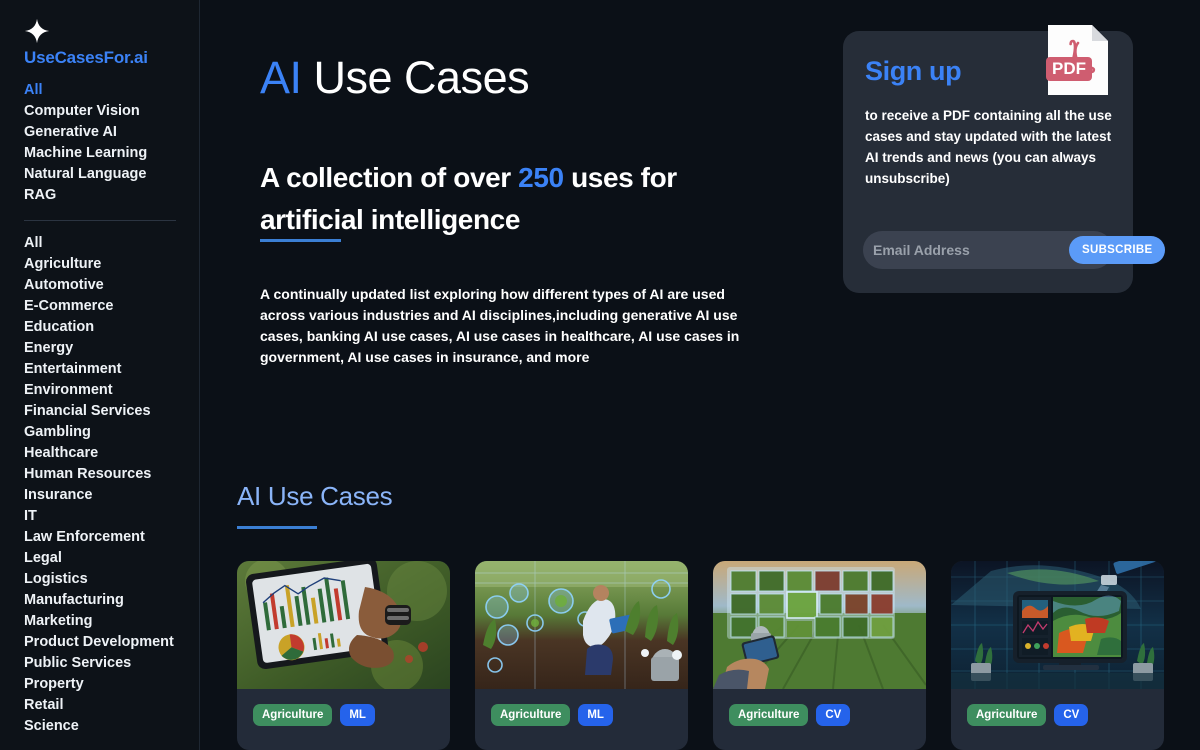 This screenshot has width=1200, height=750. I want to click on sidebar-item-science: Science, so click(111, 726).